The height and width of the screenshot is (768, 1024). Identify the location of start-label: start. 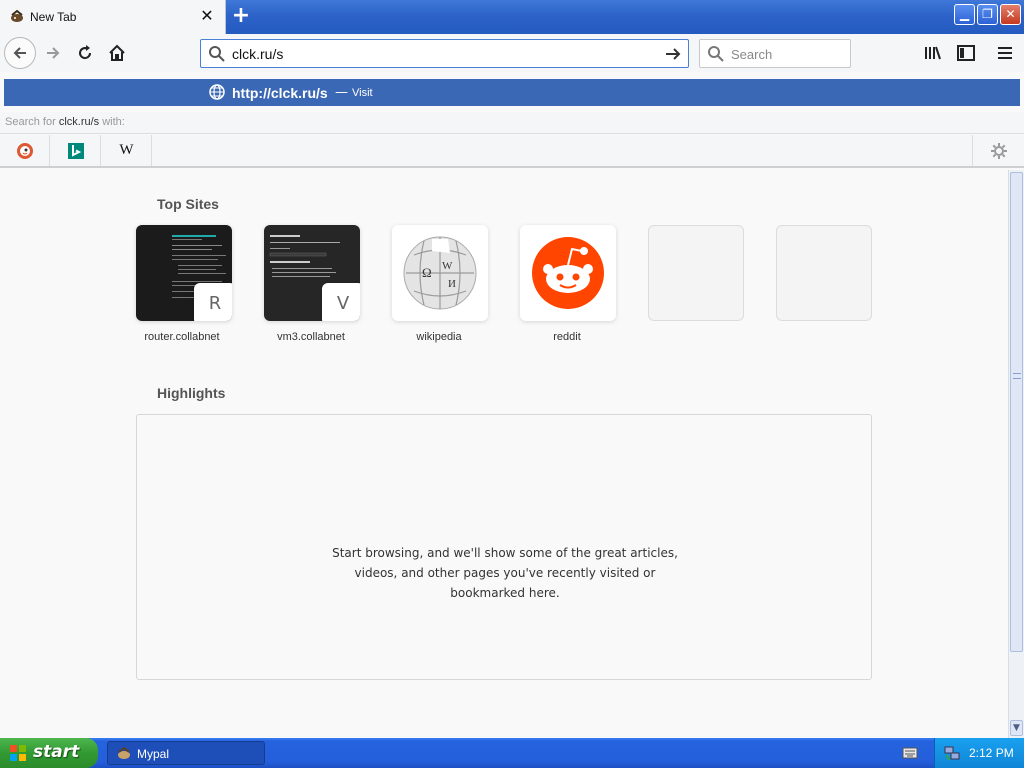
(56, 752).